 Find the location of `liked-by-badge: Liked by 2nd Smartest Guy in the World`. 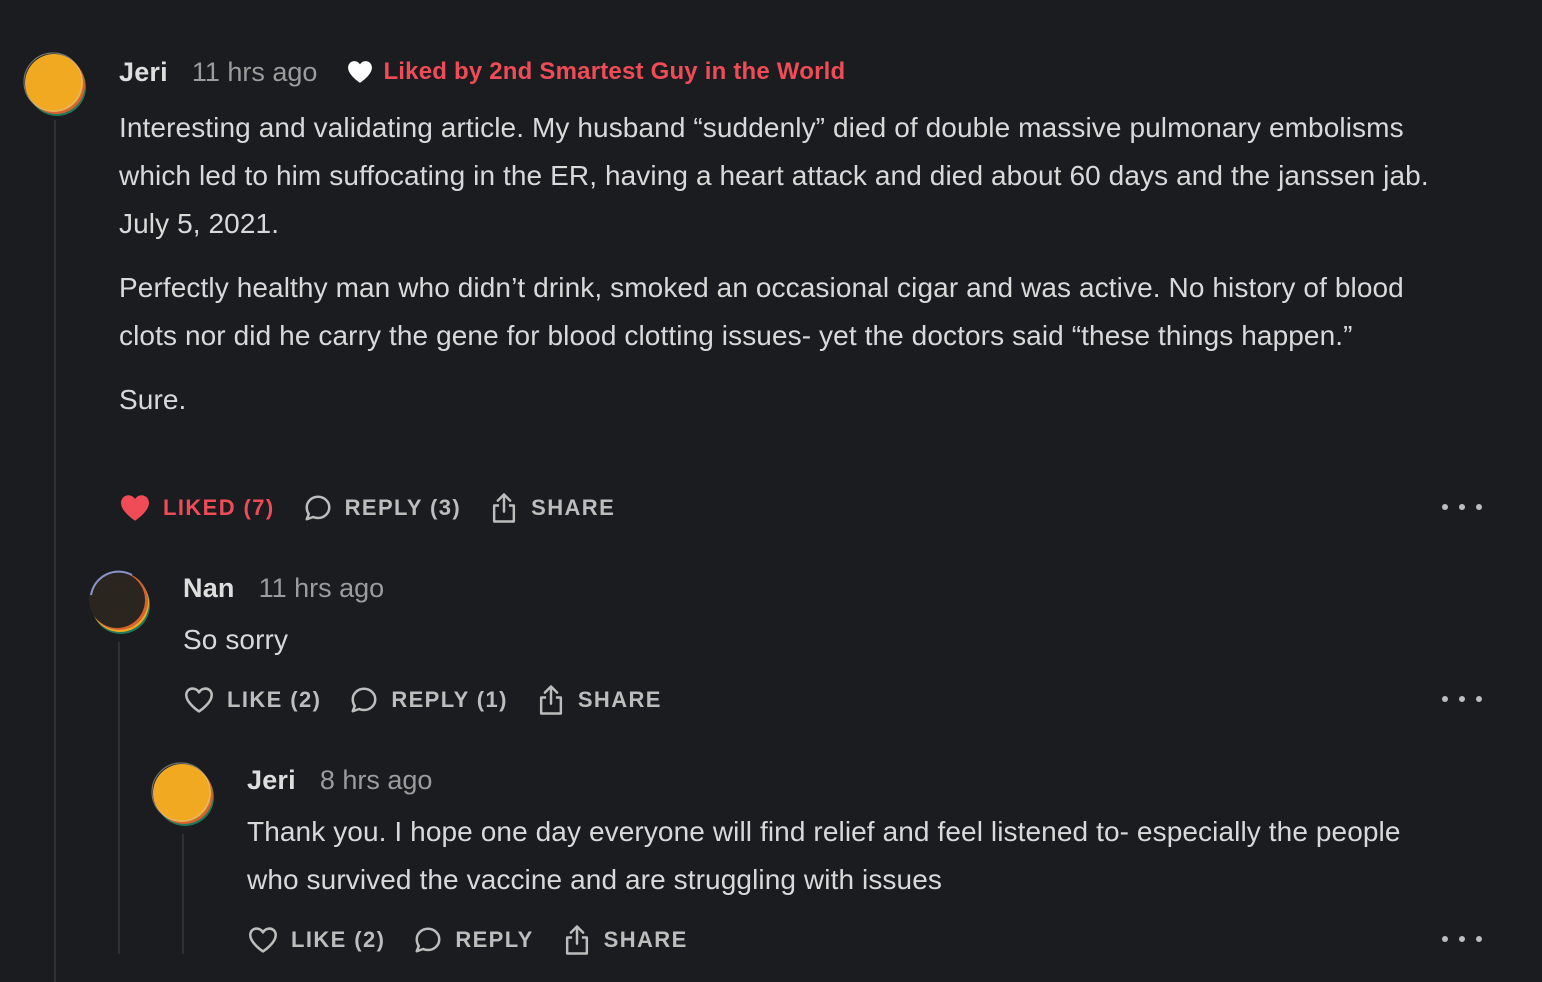

liked-by-badge: Liked by 2nd Smartest Guy in the World is located at coordinates (596, 72).